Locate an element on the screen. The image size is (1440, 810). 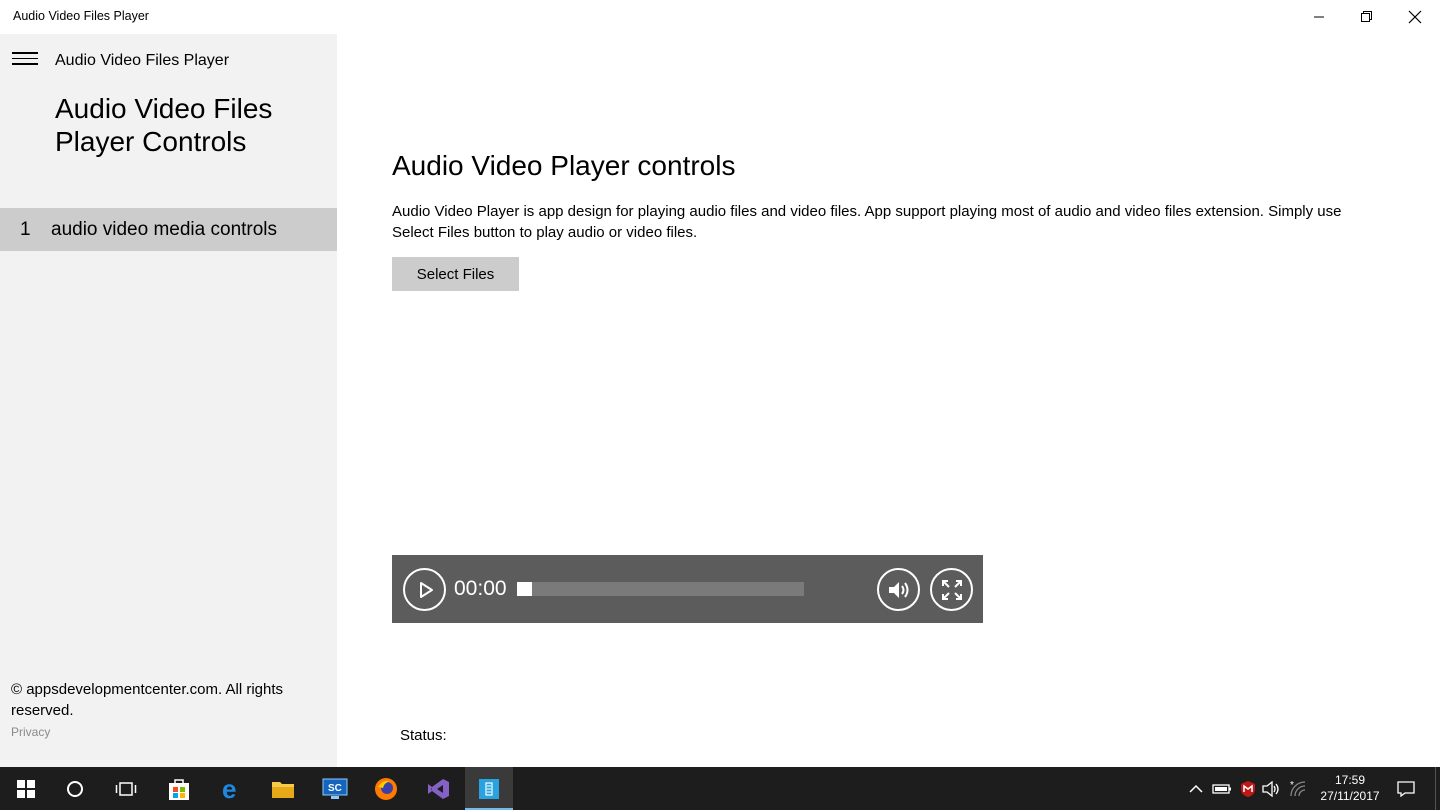
file-explorer-icon is located at coordinates (283, 789).